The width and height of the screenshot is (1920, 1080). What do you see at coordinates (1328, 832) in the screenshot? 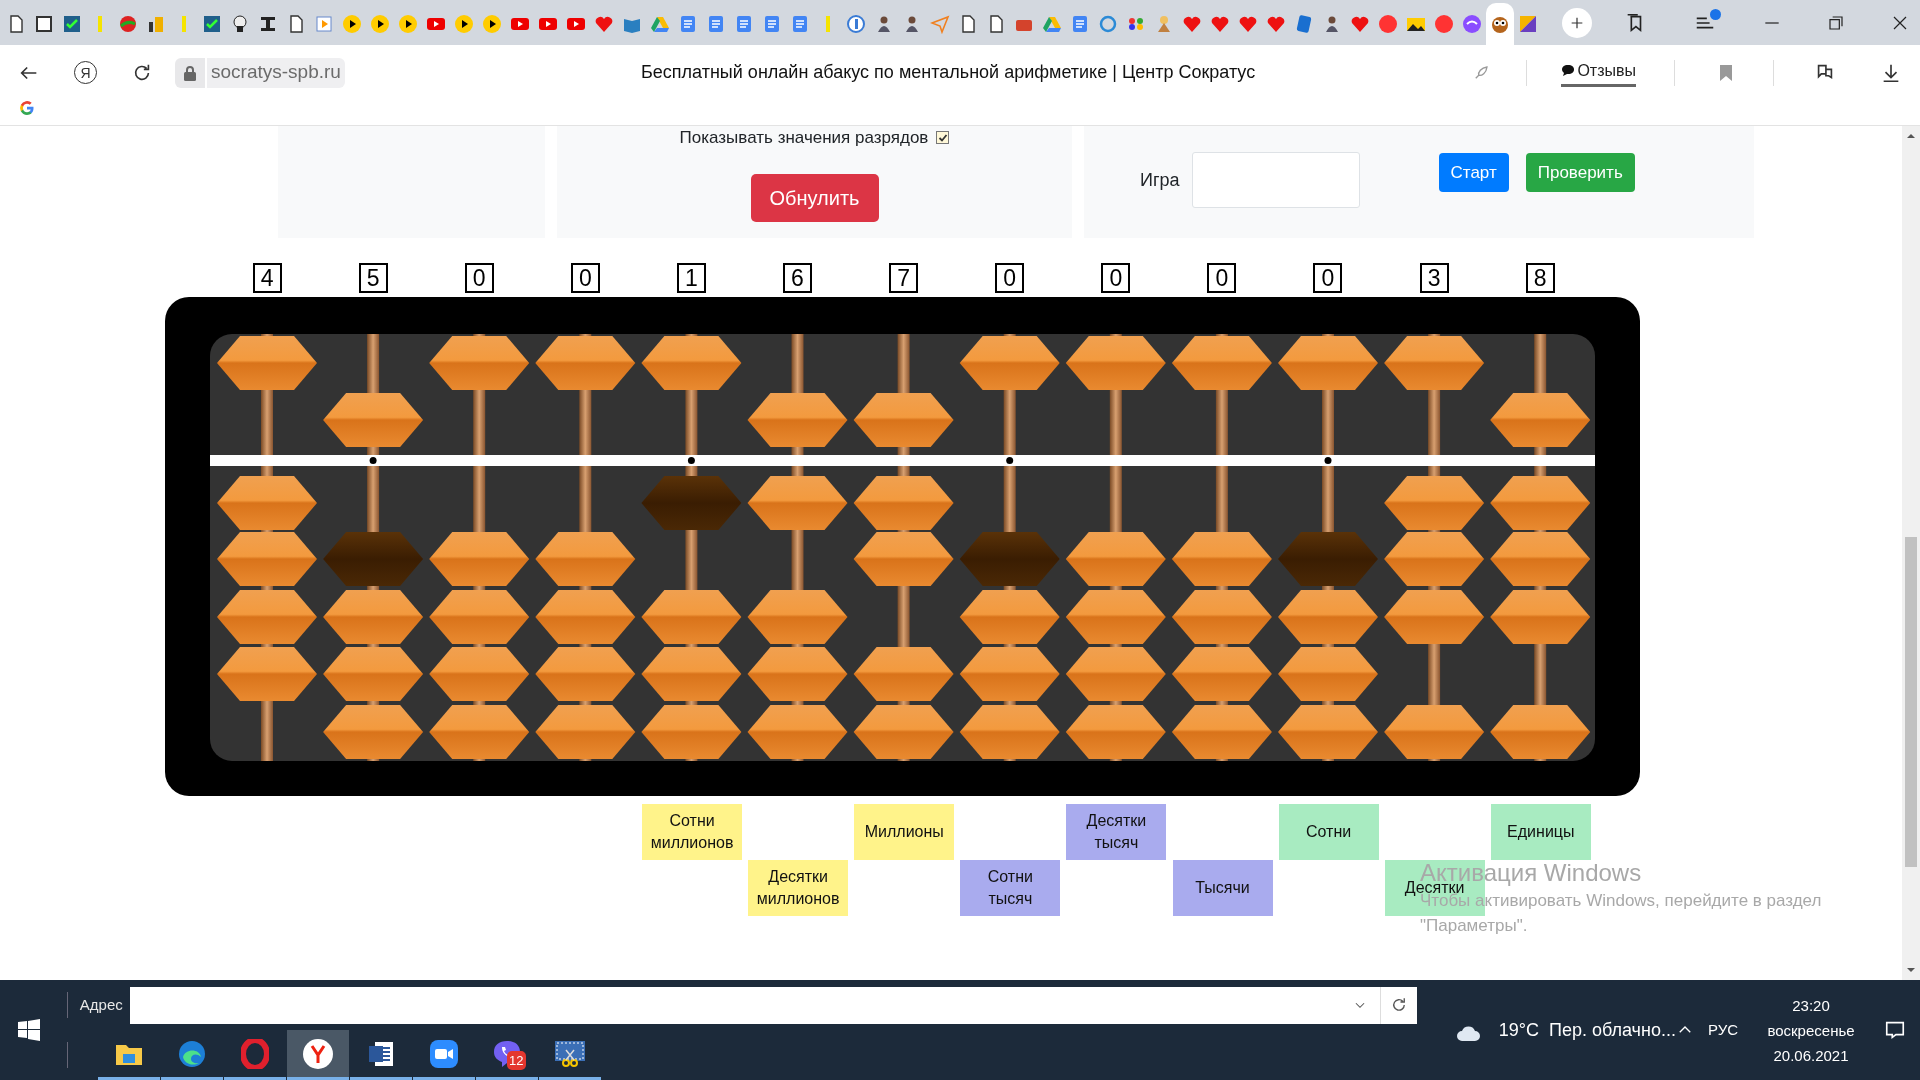
I see `place-label: Сотни` at bounding box center [1328, 832].